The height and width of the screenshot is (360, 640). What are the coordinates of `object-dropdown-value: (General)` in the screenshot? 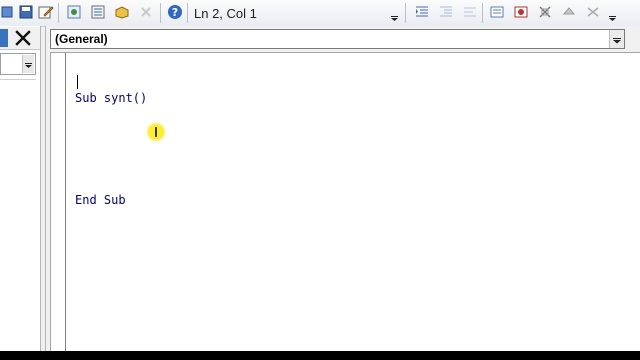 It's located at (81, 39).